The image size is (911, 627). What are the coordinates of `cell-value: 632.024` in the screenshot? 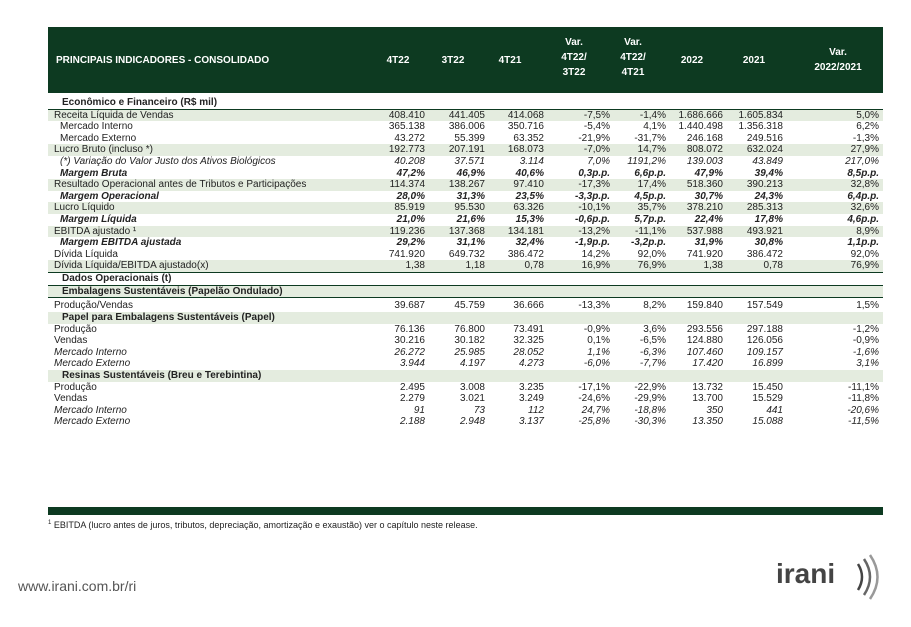 It's located at (764, 150).